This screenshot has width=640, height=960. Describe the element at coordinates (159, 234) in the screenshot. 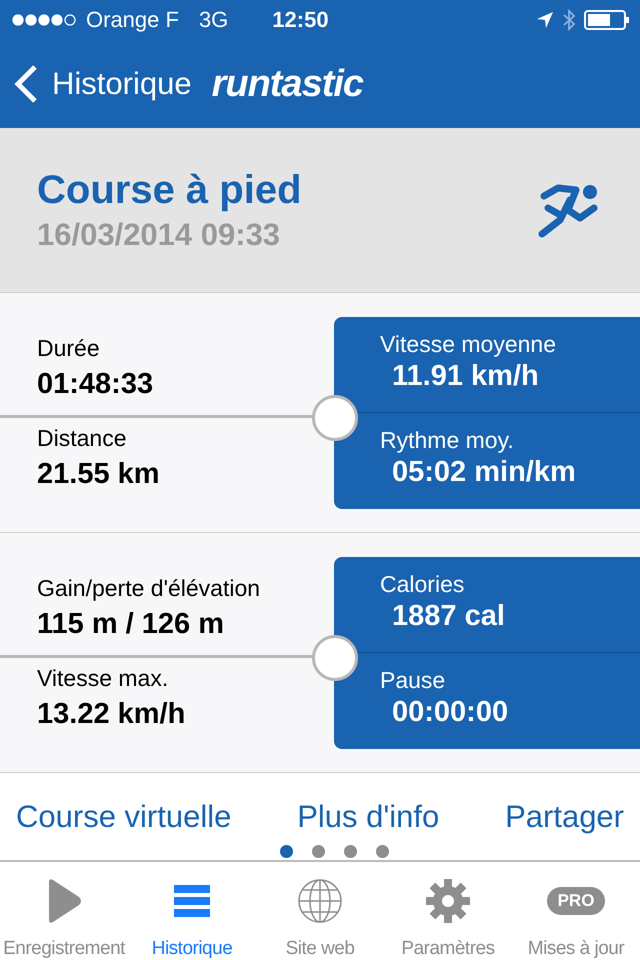

I see `activity-date: 16/03/2014 09:33` at that location.